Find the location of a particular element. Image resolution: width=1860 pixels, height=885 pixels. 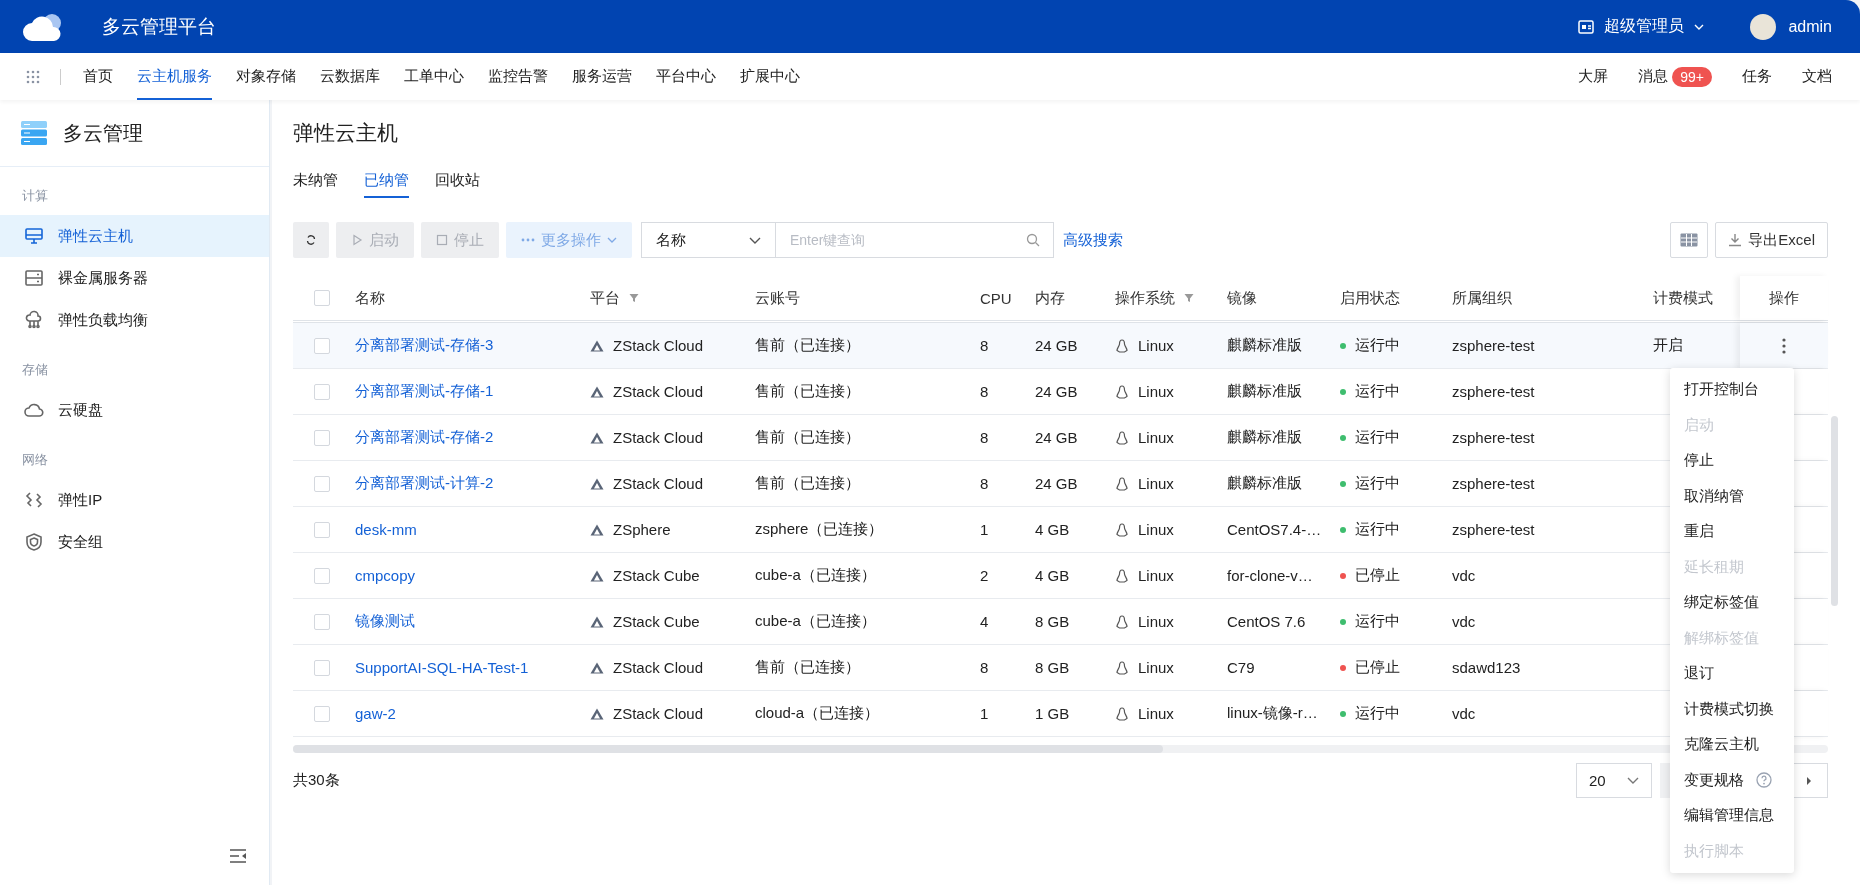

sidebar-item: 裸金属服务器 is located at coordinates (134, 278).